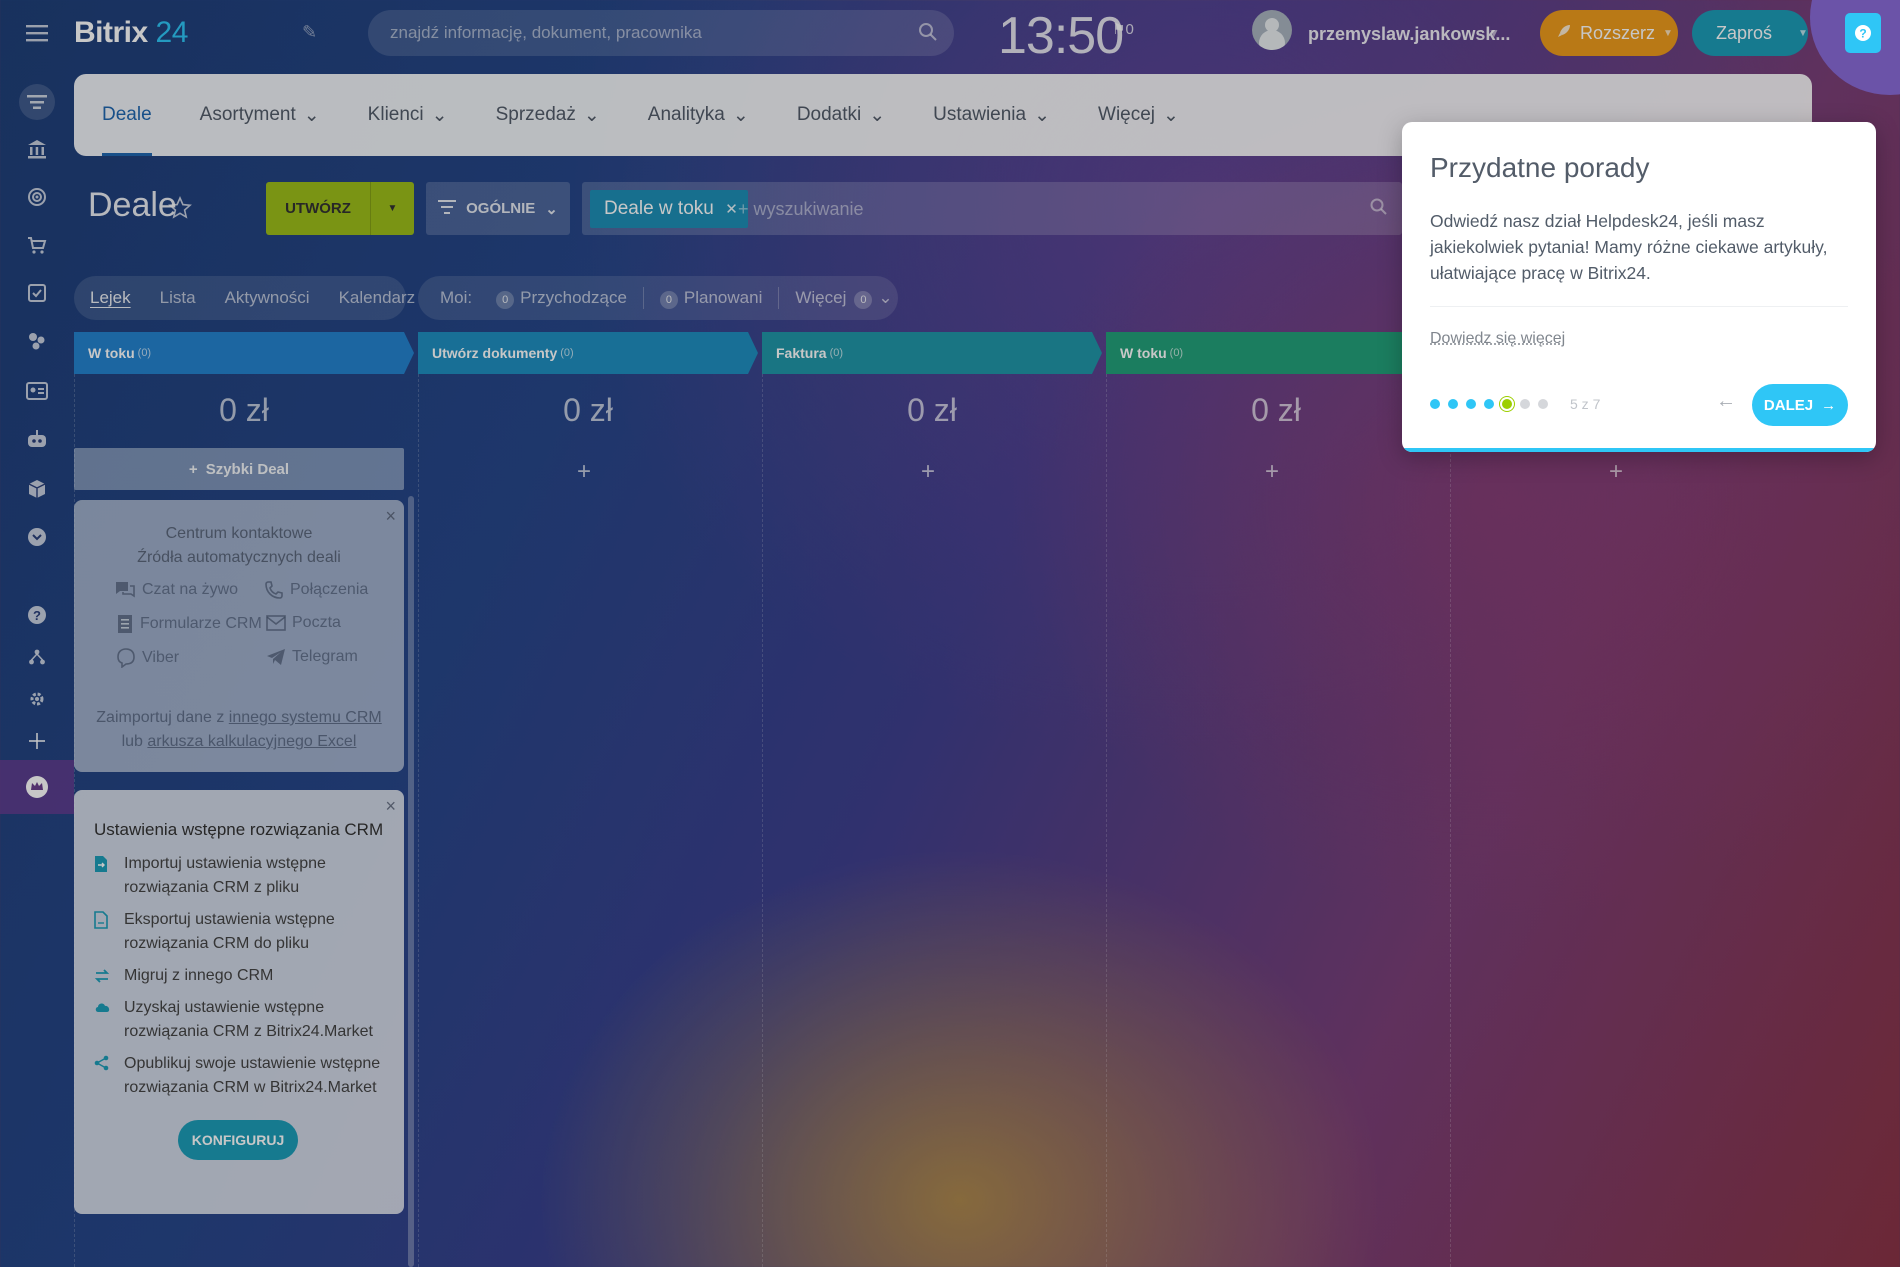 This screenshot has width=1900, height=1267. What do you see at coordinates (1750, 33) in the screenshot?
I see `zapros-button: Zaproś ▼` at bounding box center [1750, 33].